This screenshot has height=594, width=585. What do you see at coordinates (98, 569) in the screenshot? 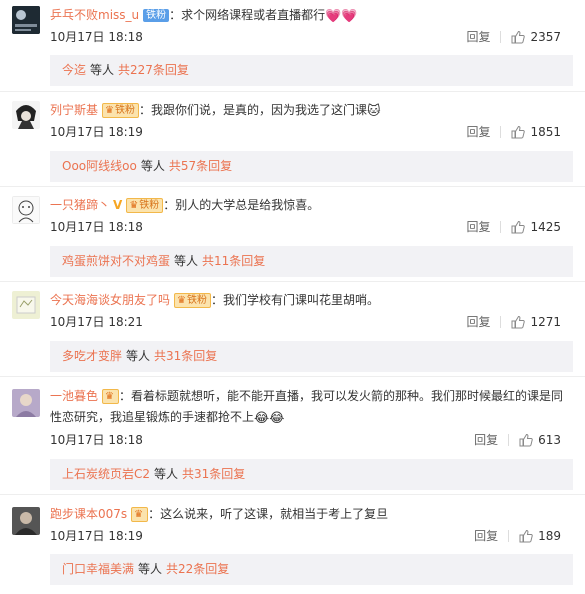
I see `reply-user: 门口幸福美满` at bounding box center [98, 569].